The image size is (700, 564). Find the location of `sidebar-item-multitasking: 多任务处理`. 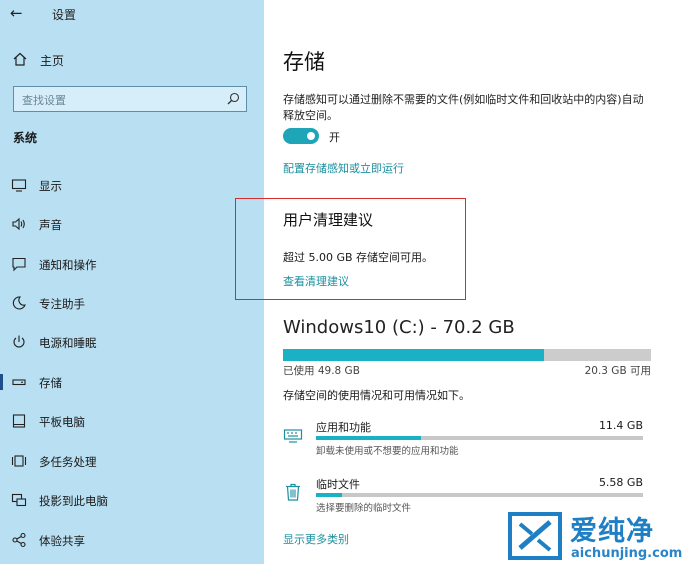

sidebar-item-multitasking: 多任务处理 is located at coordinates (132, 461).